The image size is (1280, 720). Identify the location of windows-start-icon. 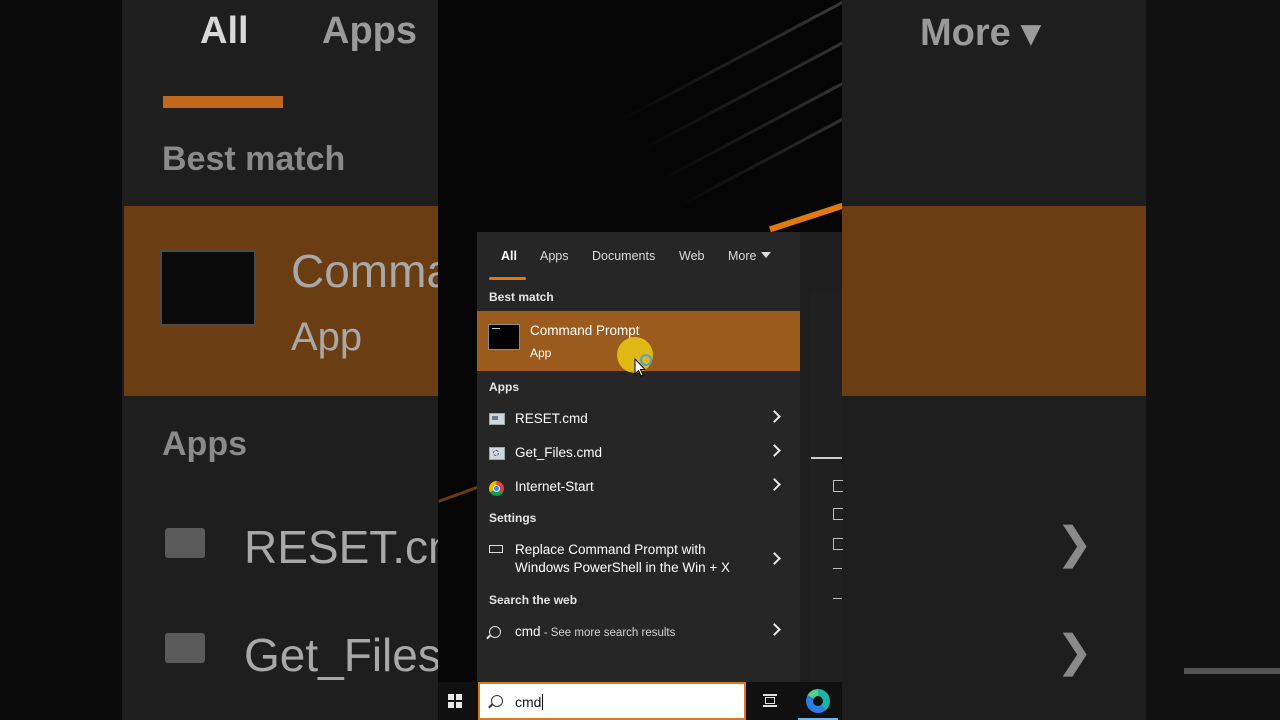
(455, 701).